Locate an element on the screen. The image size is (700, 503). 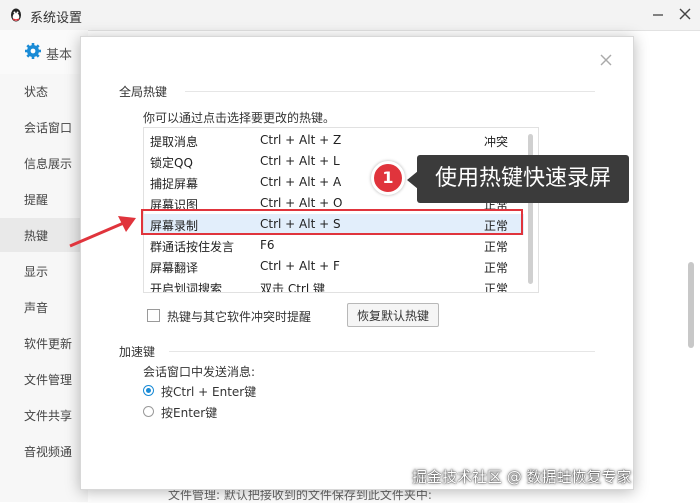
sidebar-item-file-sharing: 文件共享 is located at coordinates (44, 415).